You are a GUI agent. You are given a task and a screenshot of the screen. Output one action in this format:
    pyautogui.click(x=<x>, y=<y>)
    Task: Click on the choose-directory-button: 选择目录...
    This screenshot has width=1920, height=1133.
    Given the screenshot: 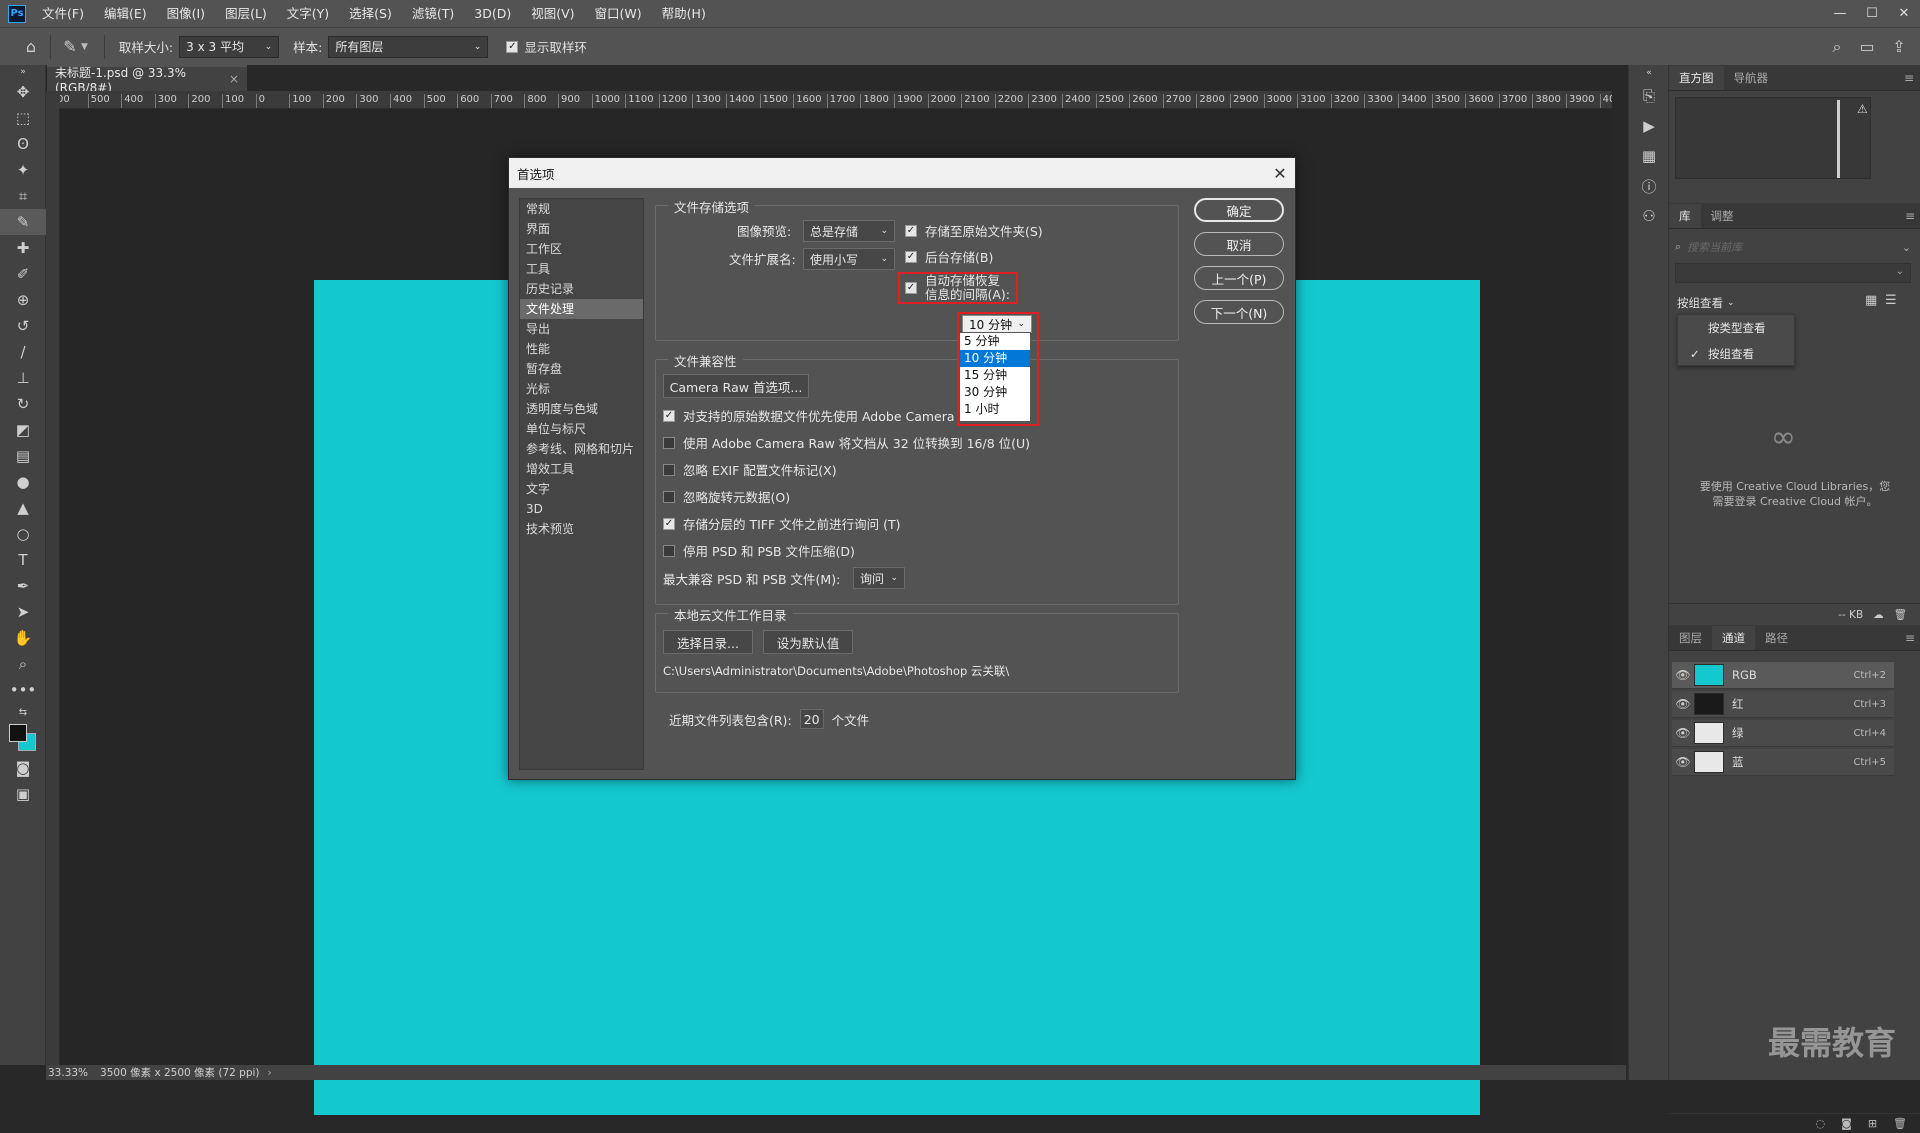 What is the action you would take?
    pyautogui.click(x=708, y=642)
    